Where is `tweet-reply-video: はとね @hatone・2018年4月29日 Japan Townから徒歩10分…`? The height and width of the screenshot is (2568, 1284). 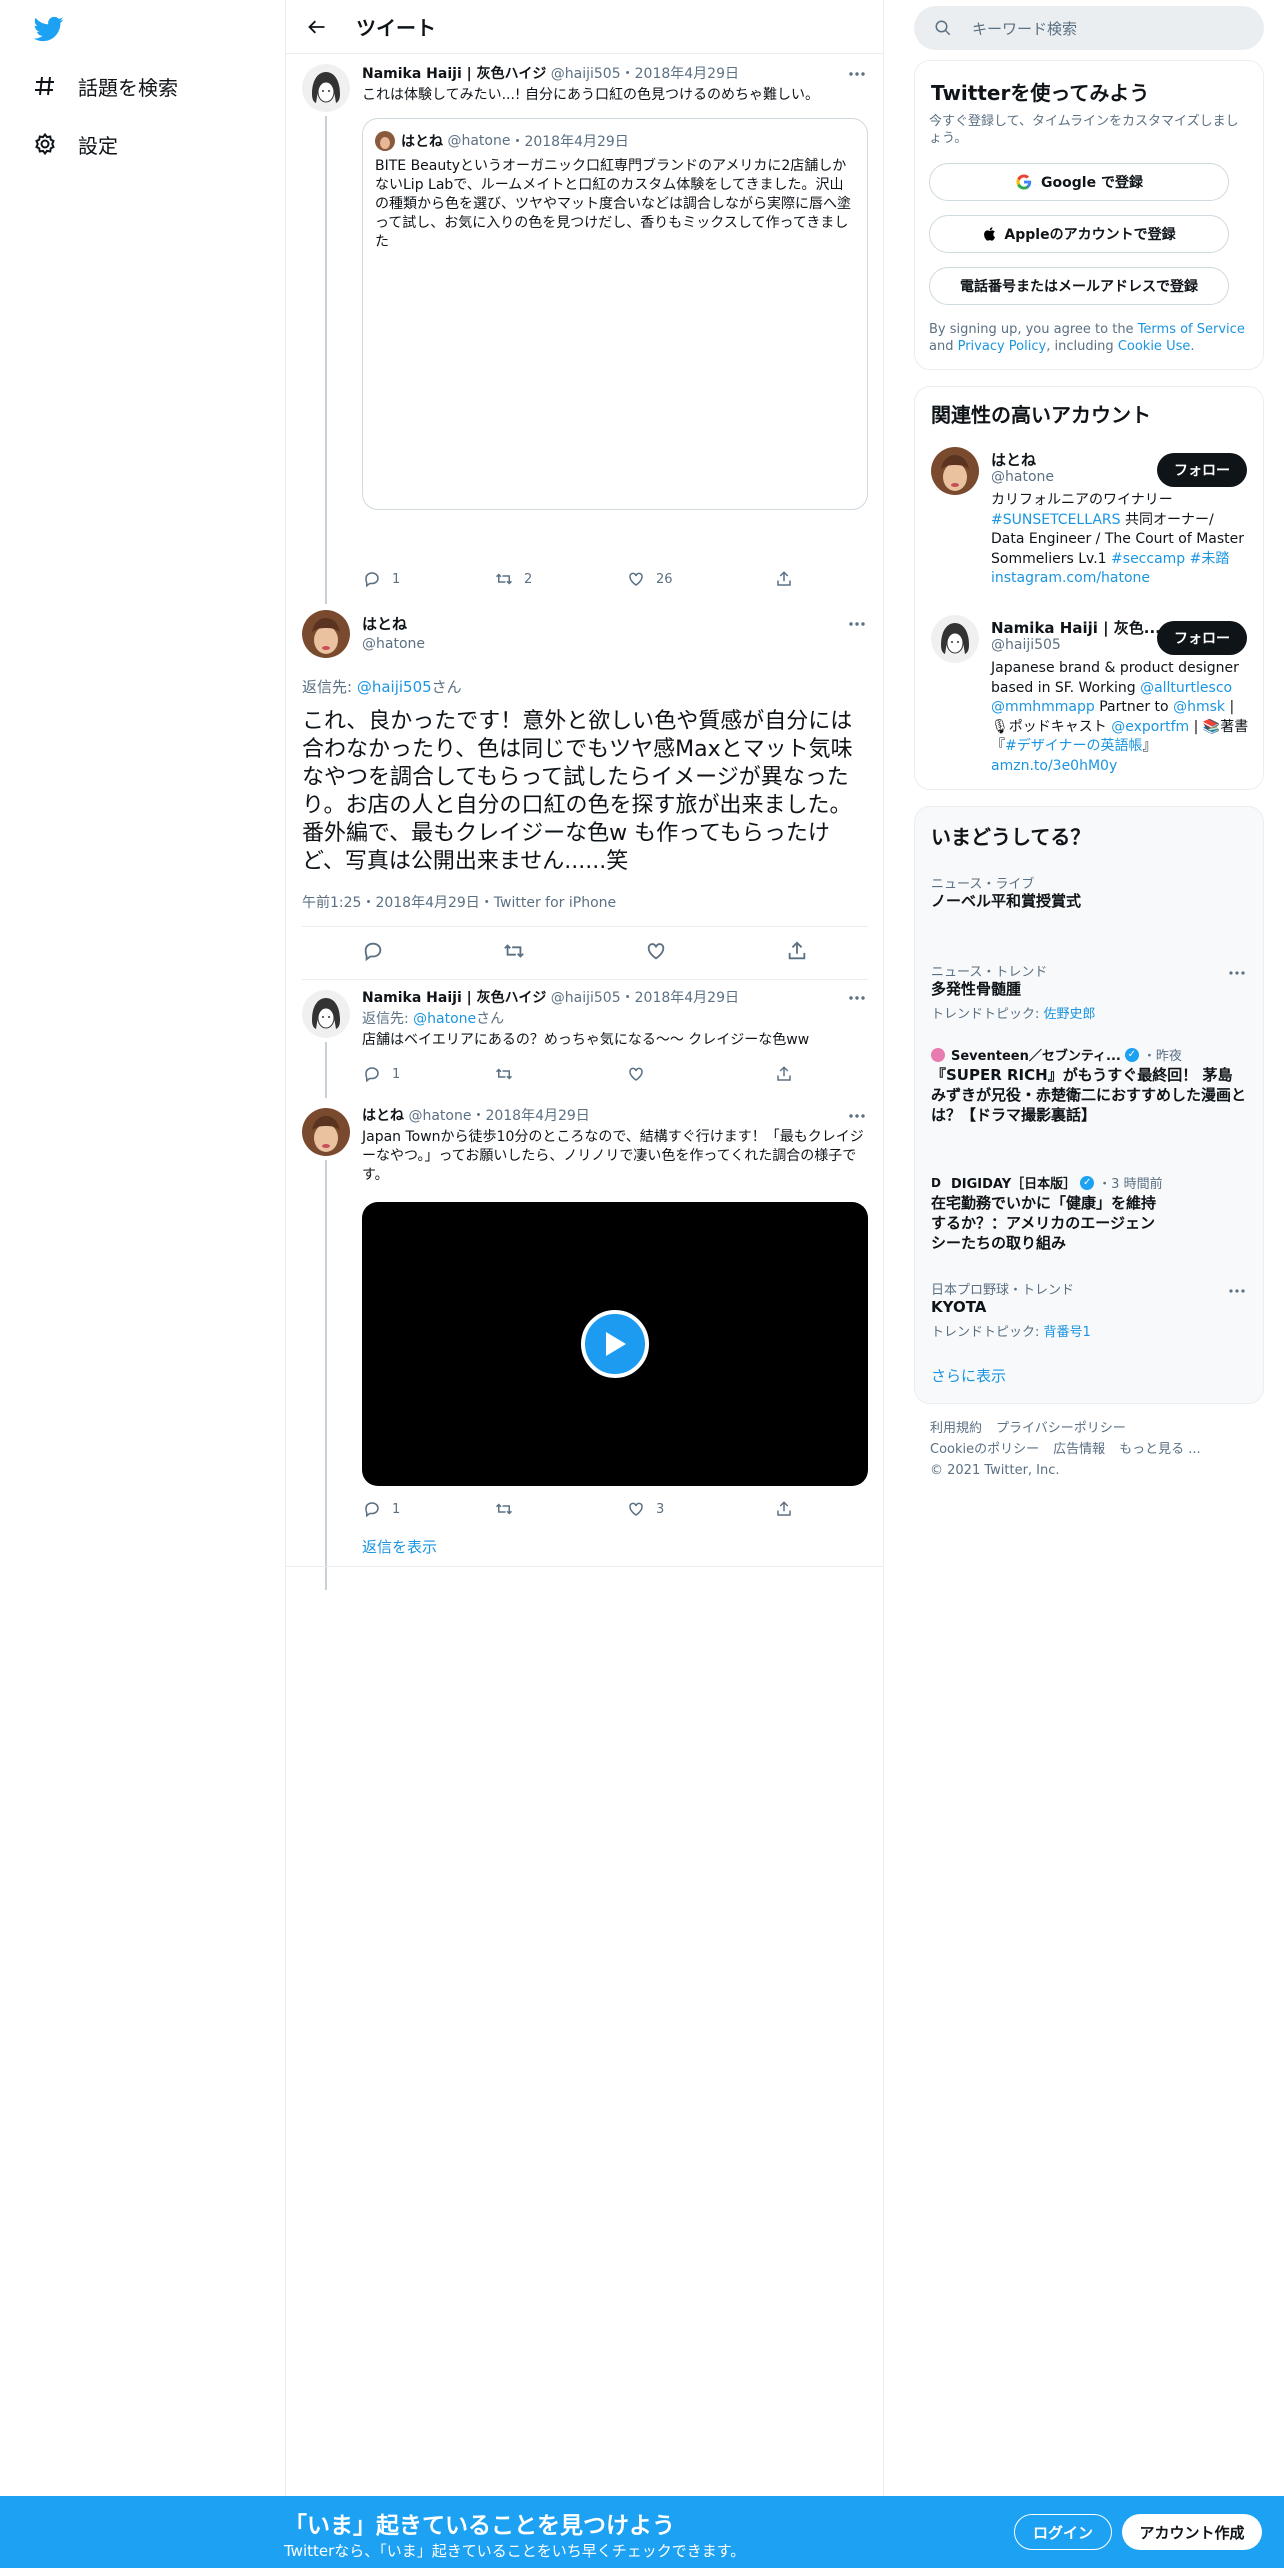
tweet-reply-video: はとね @hatone・2018年4月29日 Japan Townから徒歩10分… is located at coordinates (585, 1344).